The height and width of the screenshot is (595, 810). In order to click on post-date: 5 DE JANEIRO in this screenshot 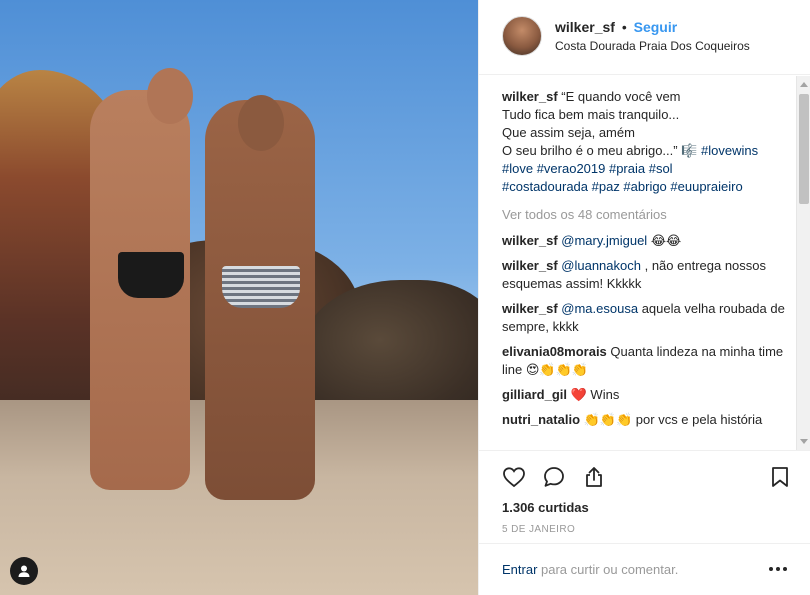, I will do `click(539, 529)`.